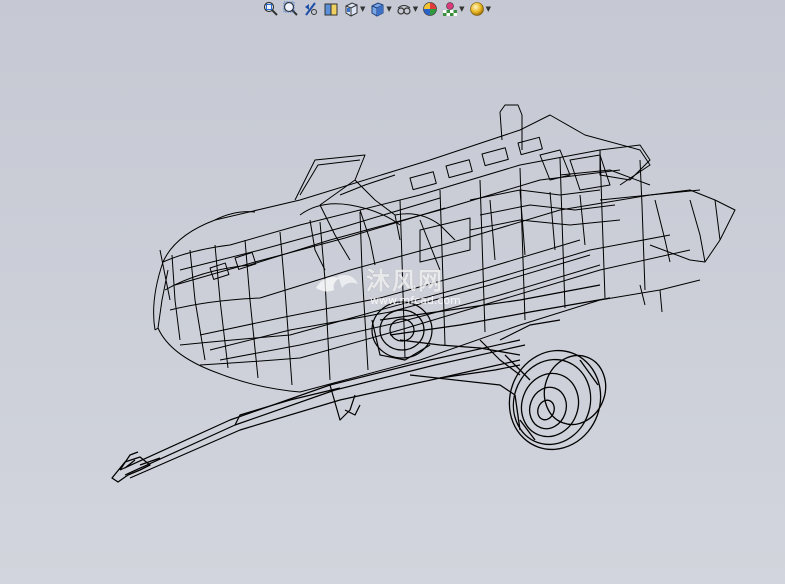 The height and width of the screenshot is (584, 785). Describe the element at coordinates (402, 331) in the screenshot. I see `trailer-wheel-rear` at that location.